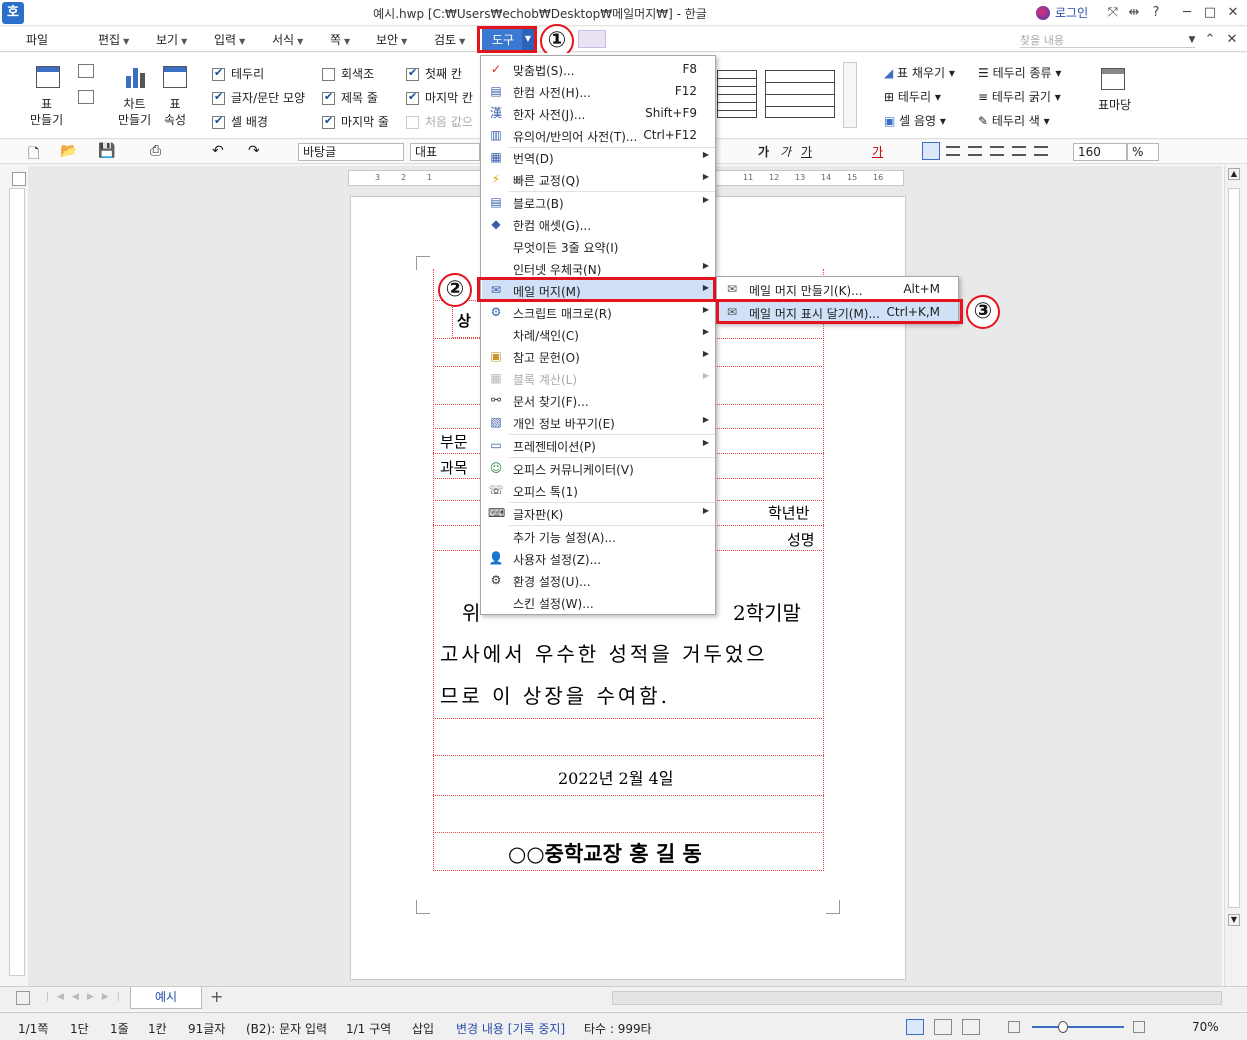 This screenshot has width=1247, height=1040. What do you see at coordinates (106, 151) in the screenshot?
I see `save-icon: 💾` at bounding box center [106, 151].